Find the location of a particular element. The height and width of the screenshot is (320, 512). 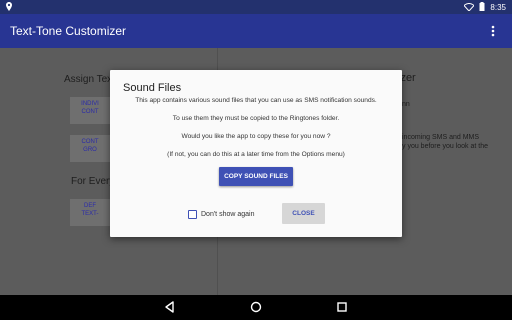

assign-heading: Assign Tex is located at coordinates (88, 79).